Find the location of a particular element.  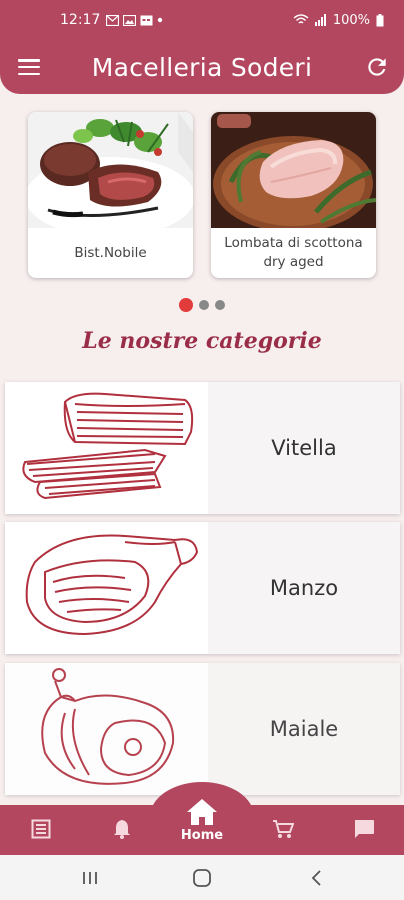

chat-icon is located at coordinates (364, 829).